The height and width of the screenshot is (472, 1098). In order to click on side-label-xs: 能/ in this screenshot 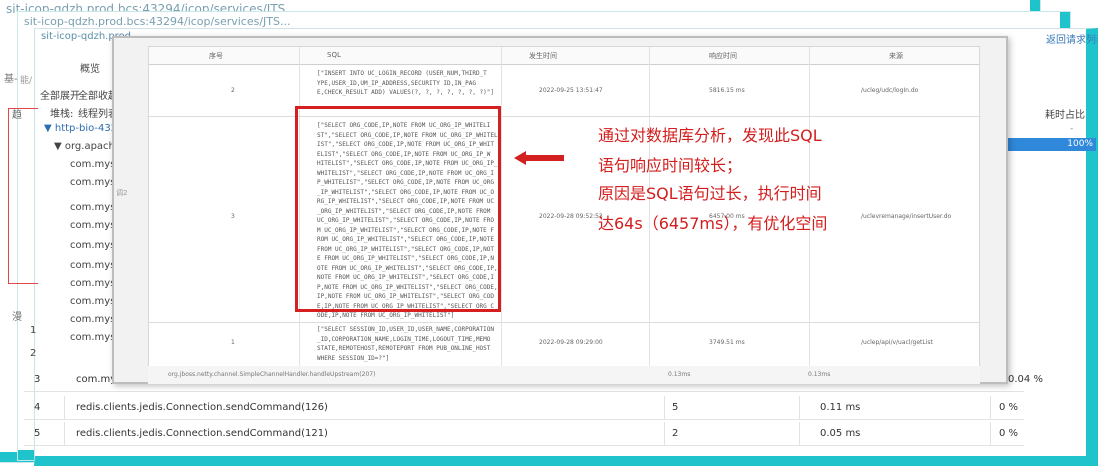, I will do `click(26, 81)`.